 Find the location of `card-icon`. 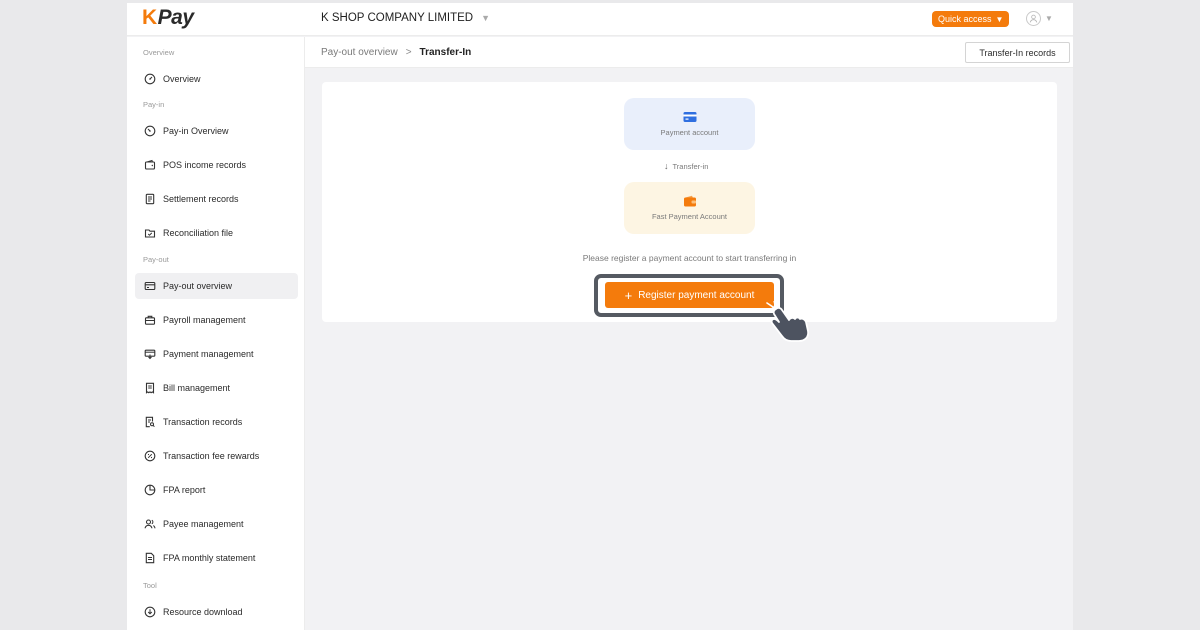

card-icon is located at coordinates (150, 286).